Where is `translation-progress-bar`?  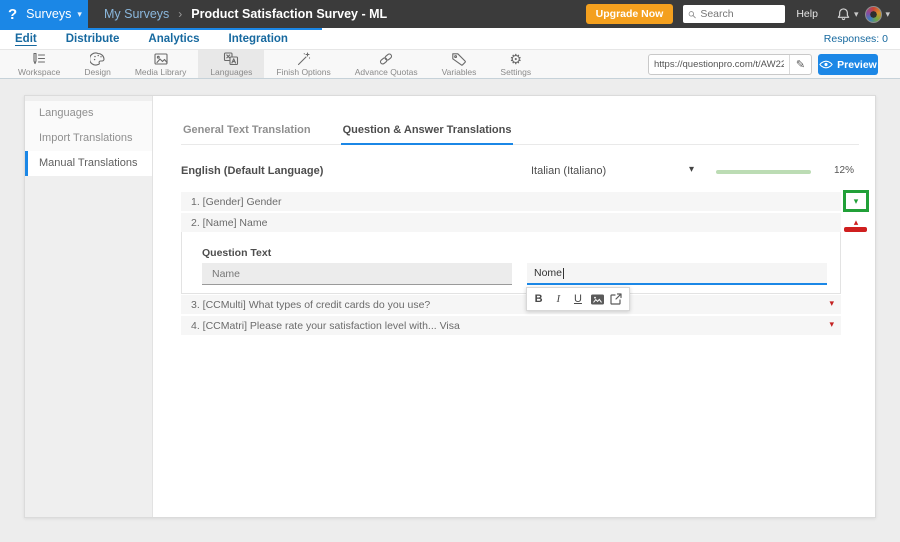
translation-progress-bar is located at coordinates (763, 172).